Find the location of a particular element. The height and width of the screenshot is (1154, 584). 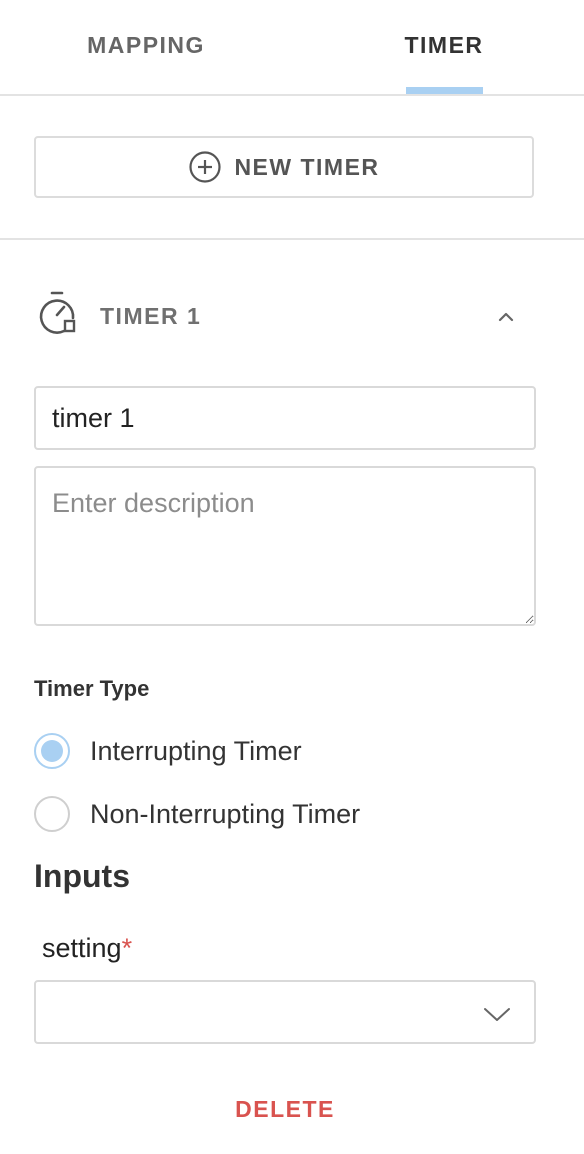

timer-type-label: Timer Type is located at coordinates (92, 688).